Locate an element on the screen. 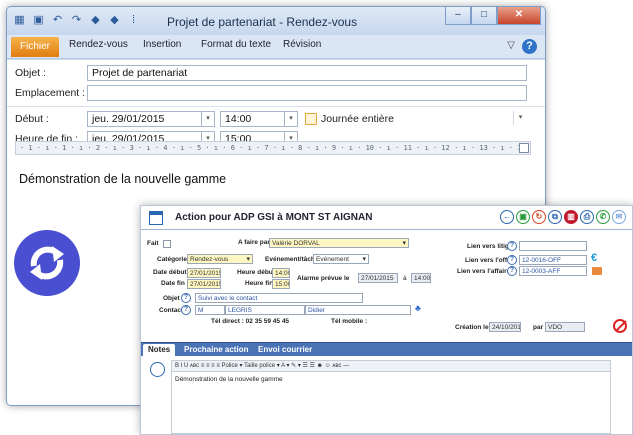 Image resolution: width=633 pixels, height=435 pixels. window-title: Projet de partenariat - Rendez-vous is located at coordinates (262, 22).